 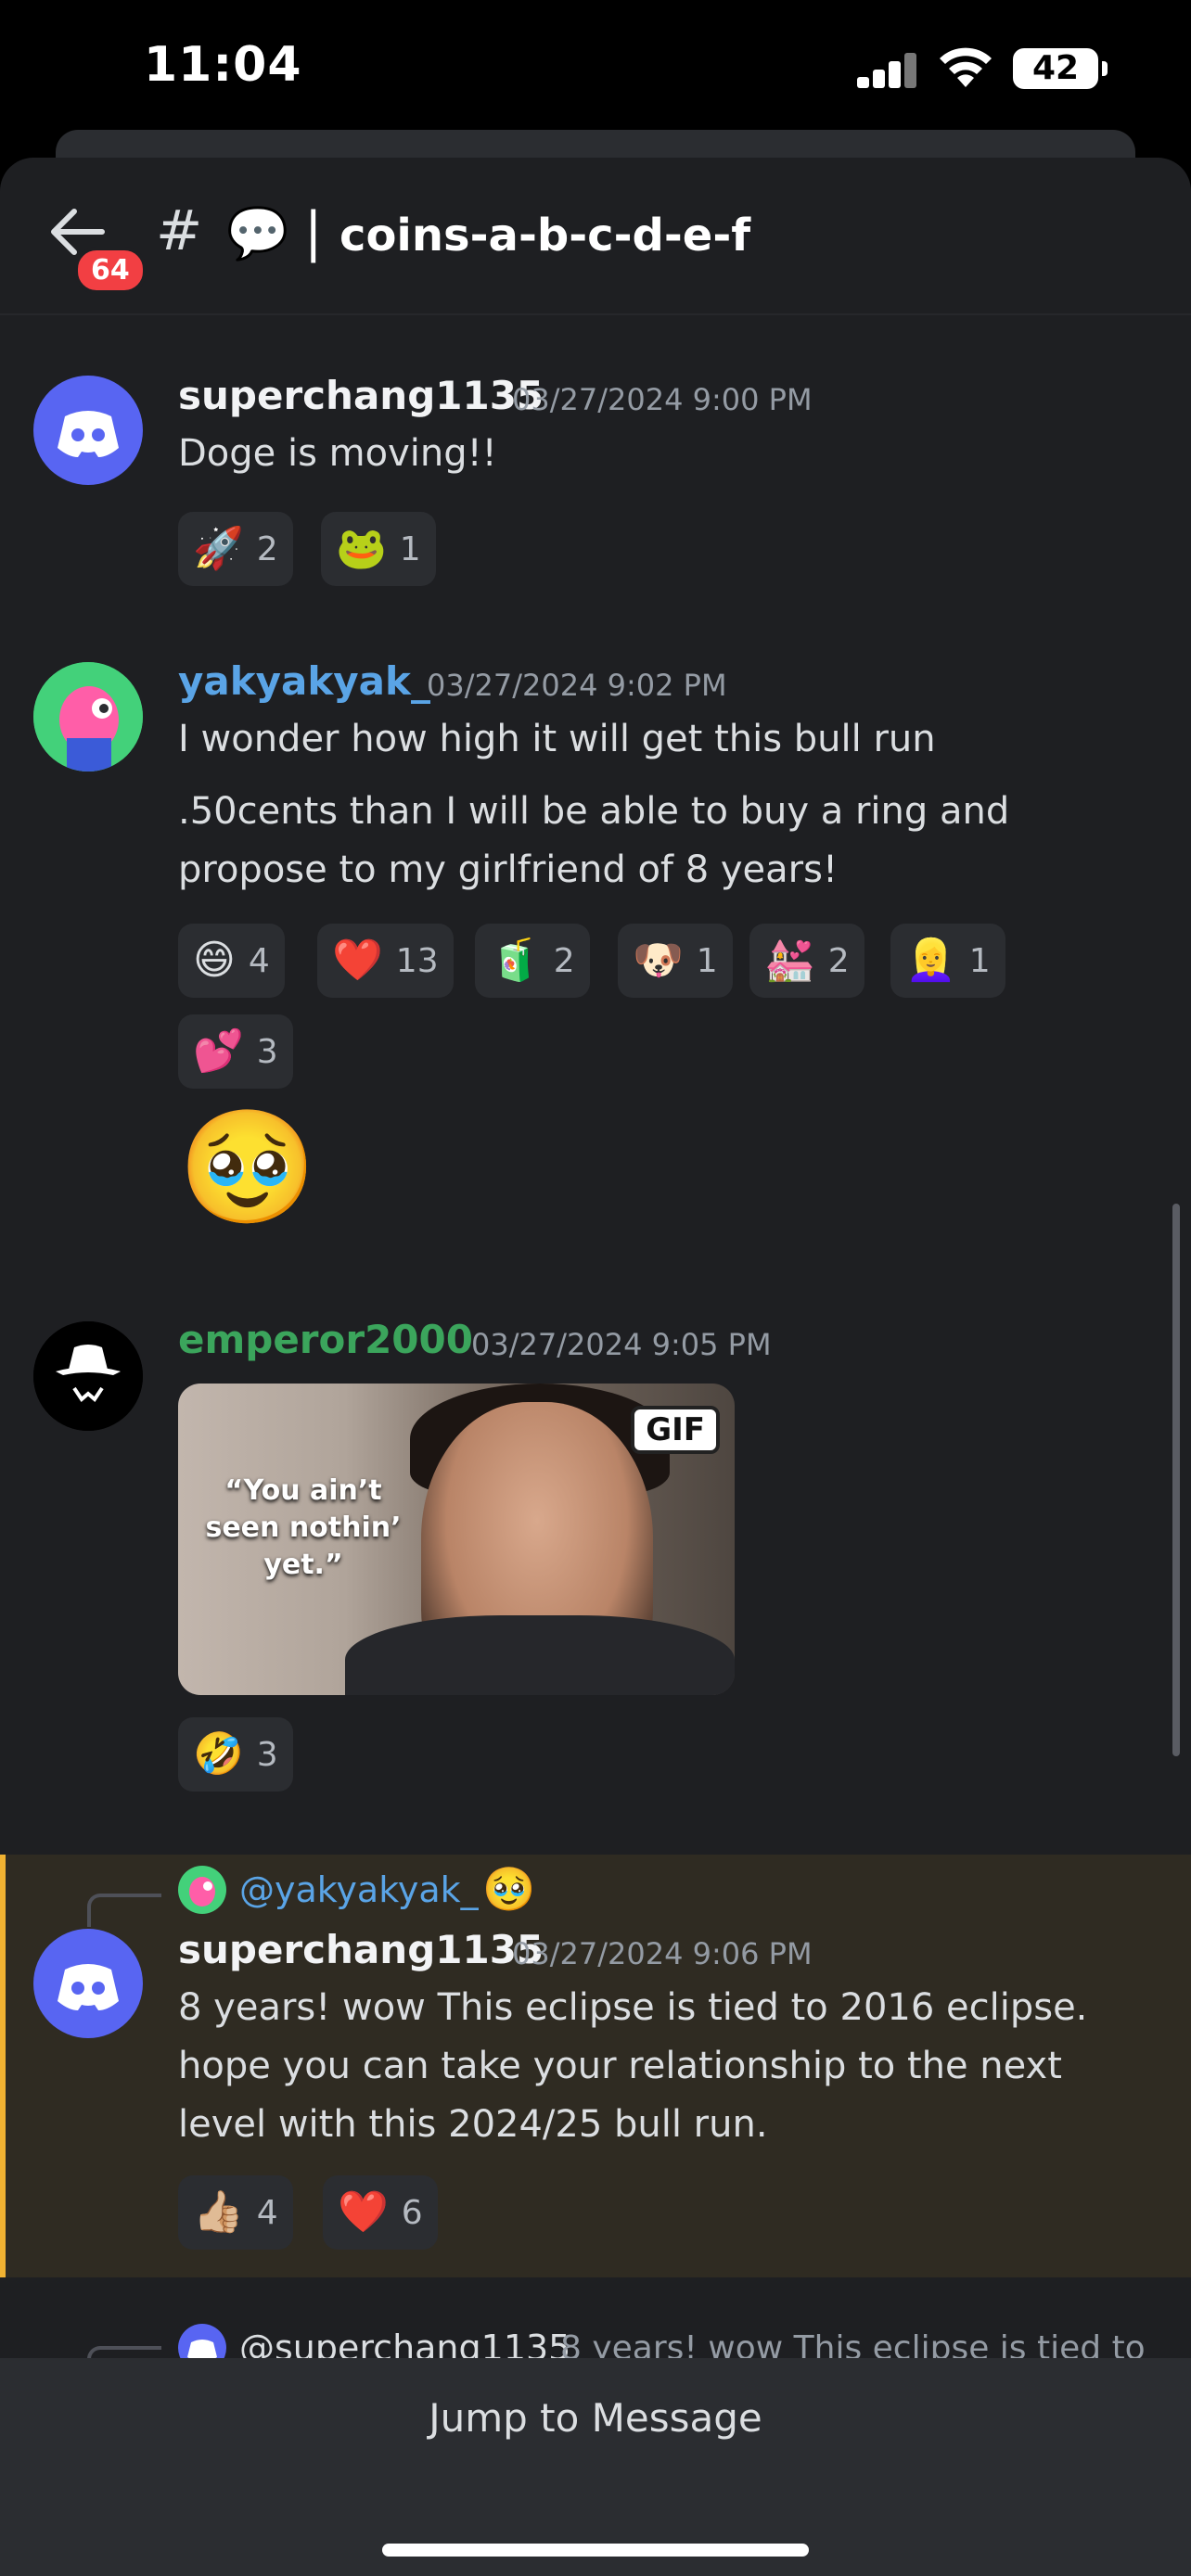 I want to click on reaction-rofl: 🤣 3, so click(x=235, y=1754).